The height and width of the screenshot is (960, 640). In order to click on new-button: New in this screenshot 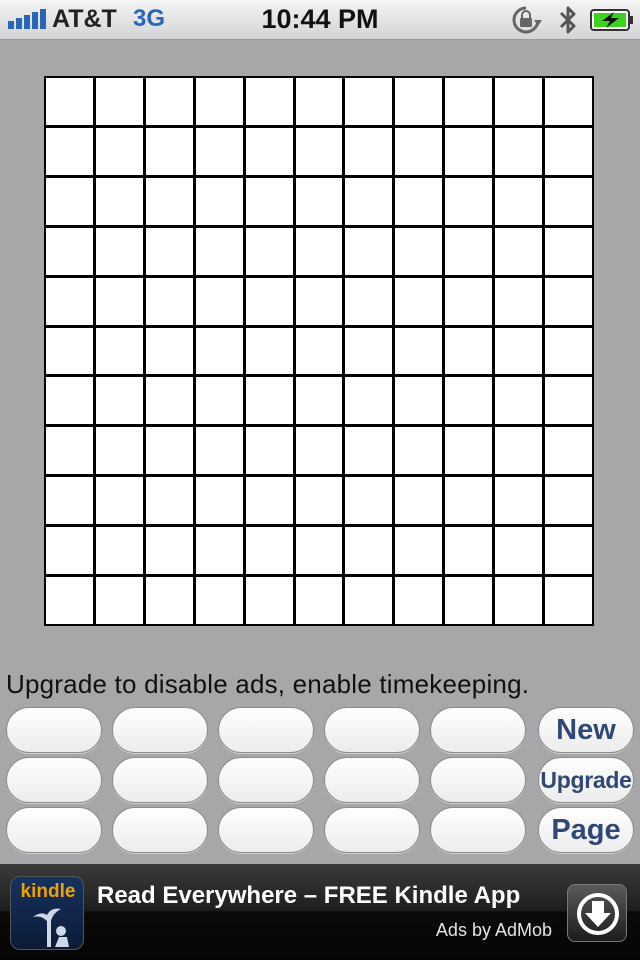, I will do `click(586, 730)`.